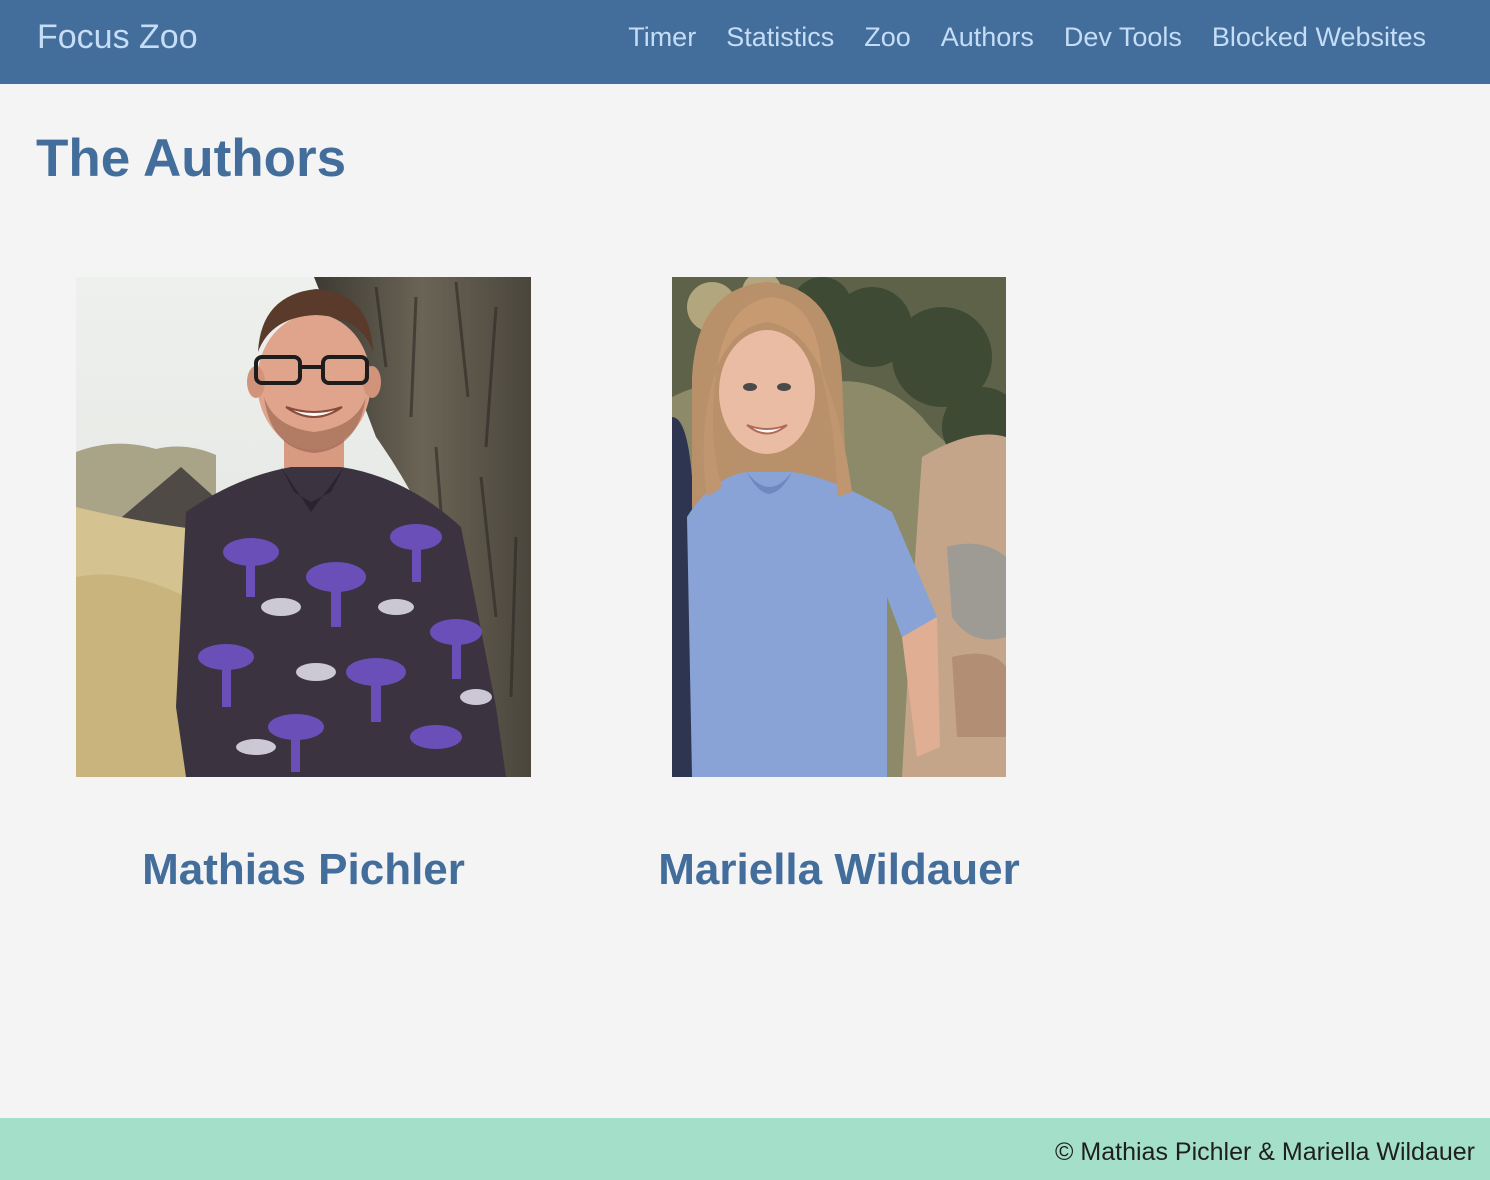 This screenshot has width=1490, height=1180. What do you see at coordinates (839, 527) in the screenshot?
I see `author-photo-mariella` at bounding box center [839, 527].